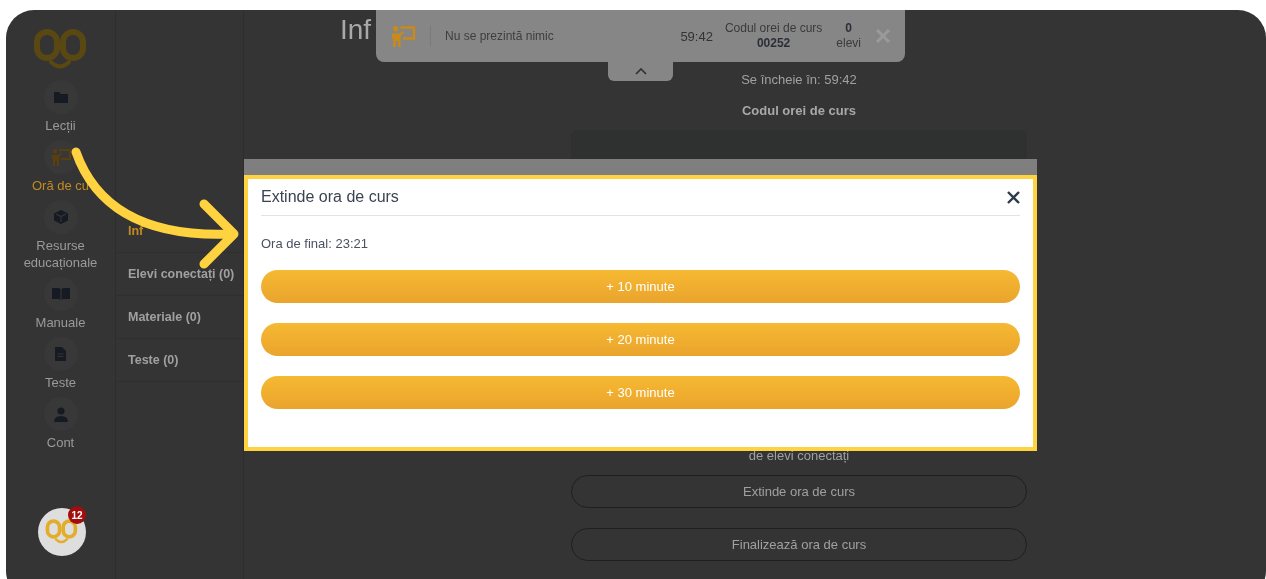 Image resolution: width=1266 pixels, height=579 pixels. Describe the element at coordinates (315, 243) in the screenshot. I see `end-time-text: Ora de final: 23:21` at that location.